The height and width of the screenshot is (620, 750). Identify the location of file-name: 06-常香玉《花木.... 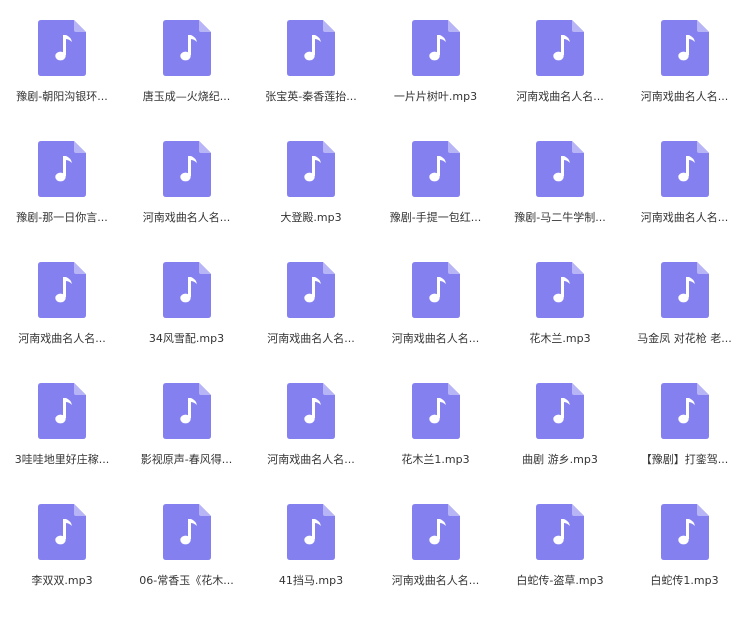
(186, 580).